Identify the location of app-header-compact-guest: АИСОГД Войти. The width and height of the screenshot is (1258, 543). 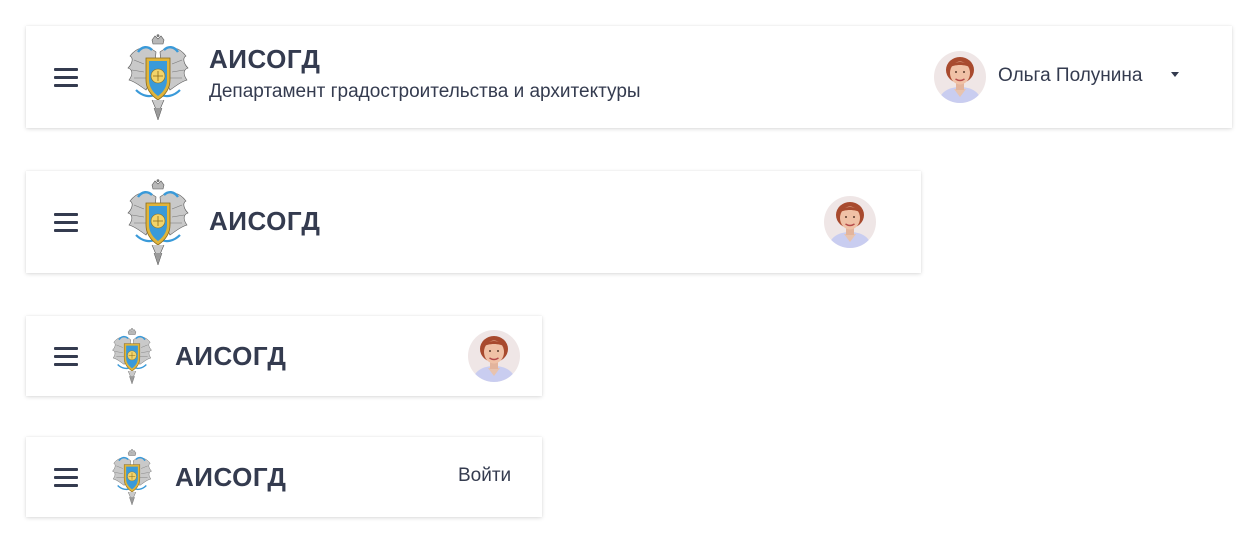
(284, 477).